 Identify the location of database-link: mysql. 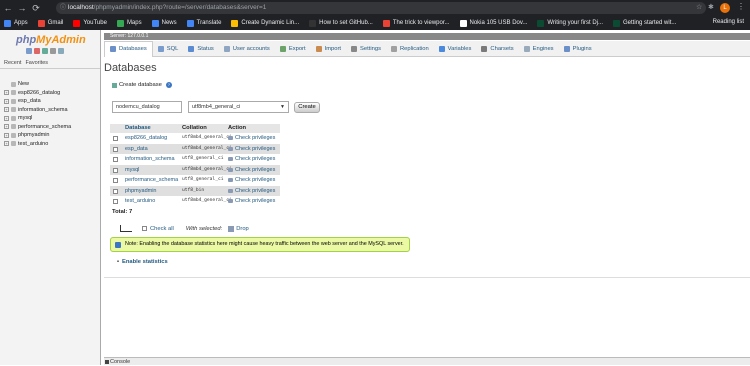
(132, 170).